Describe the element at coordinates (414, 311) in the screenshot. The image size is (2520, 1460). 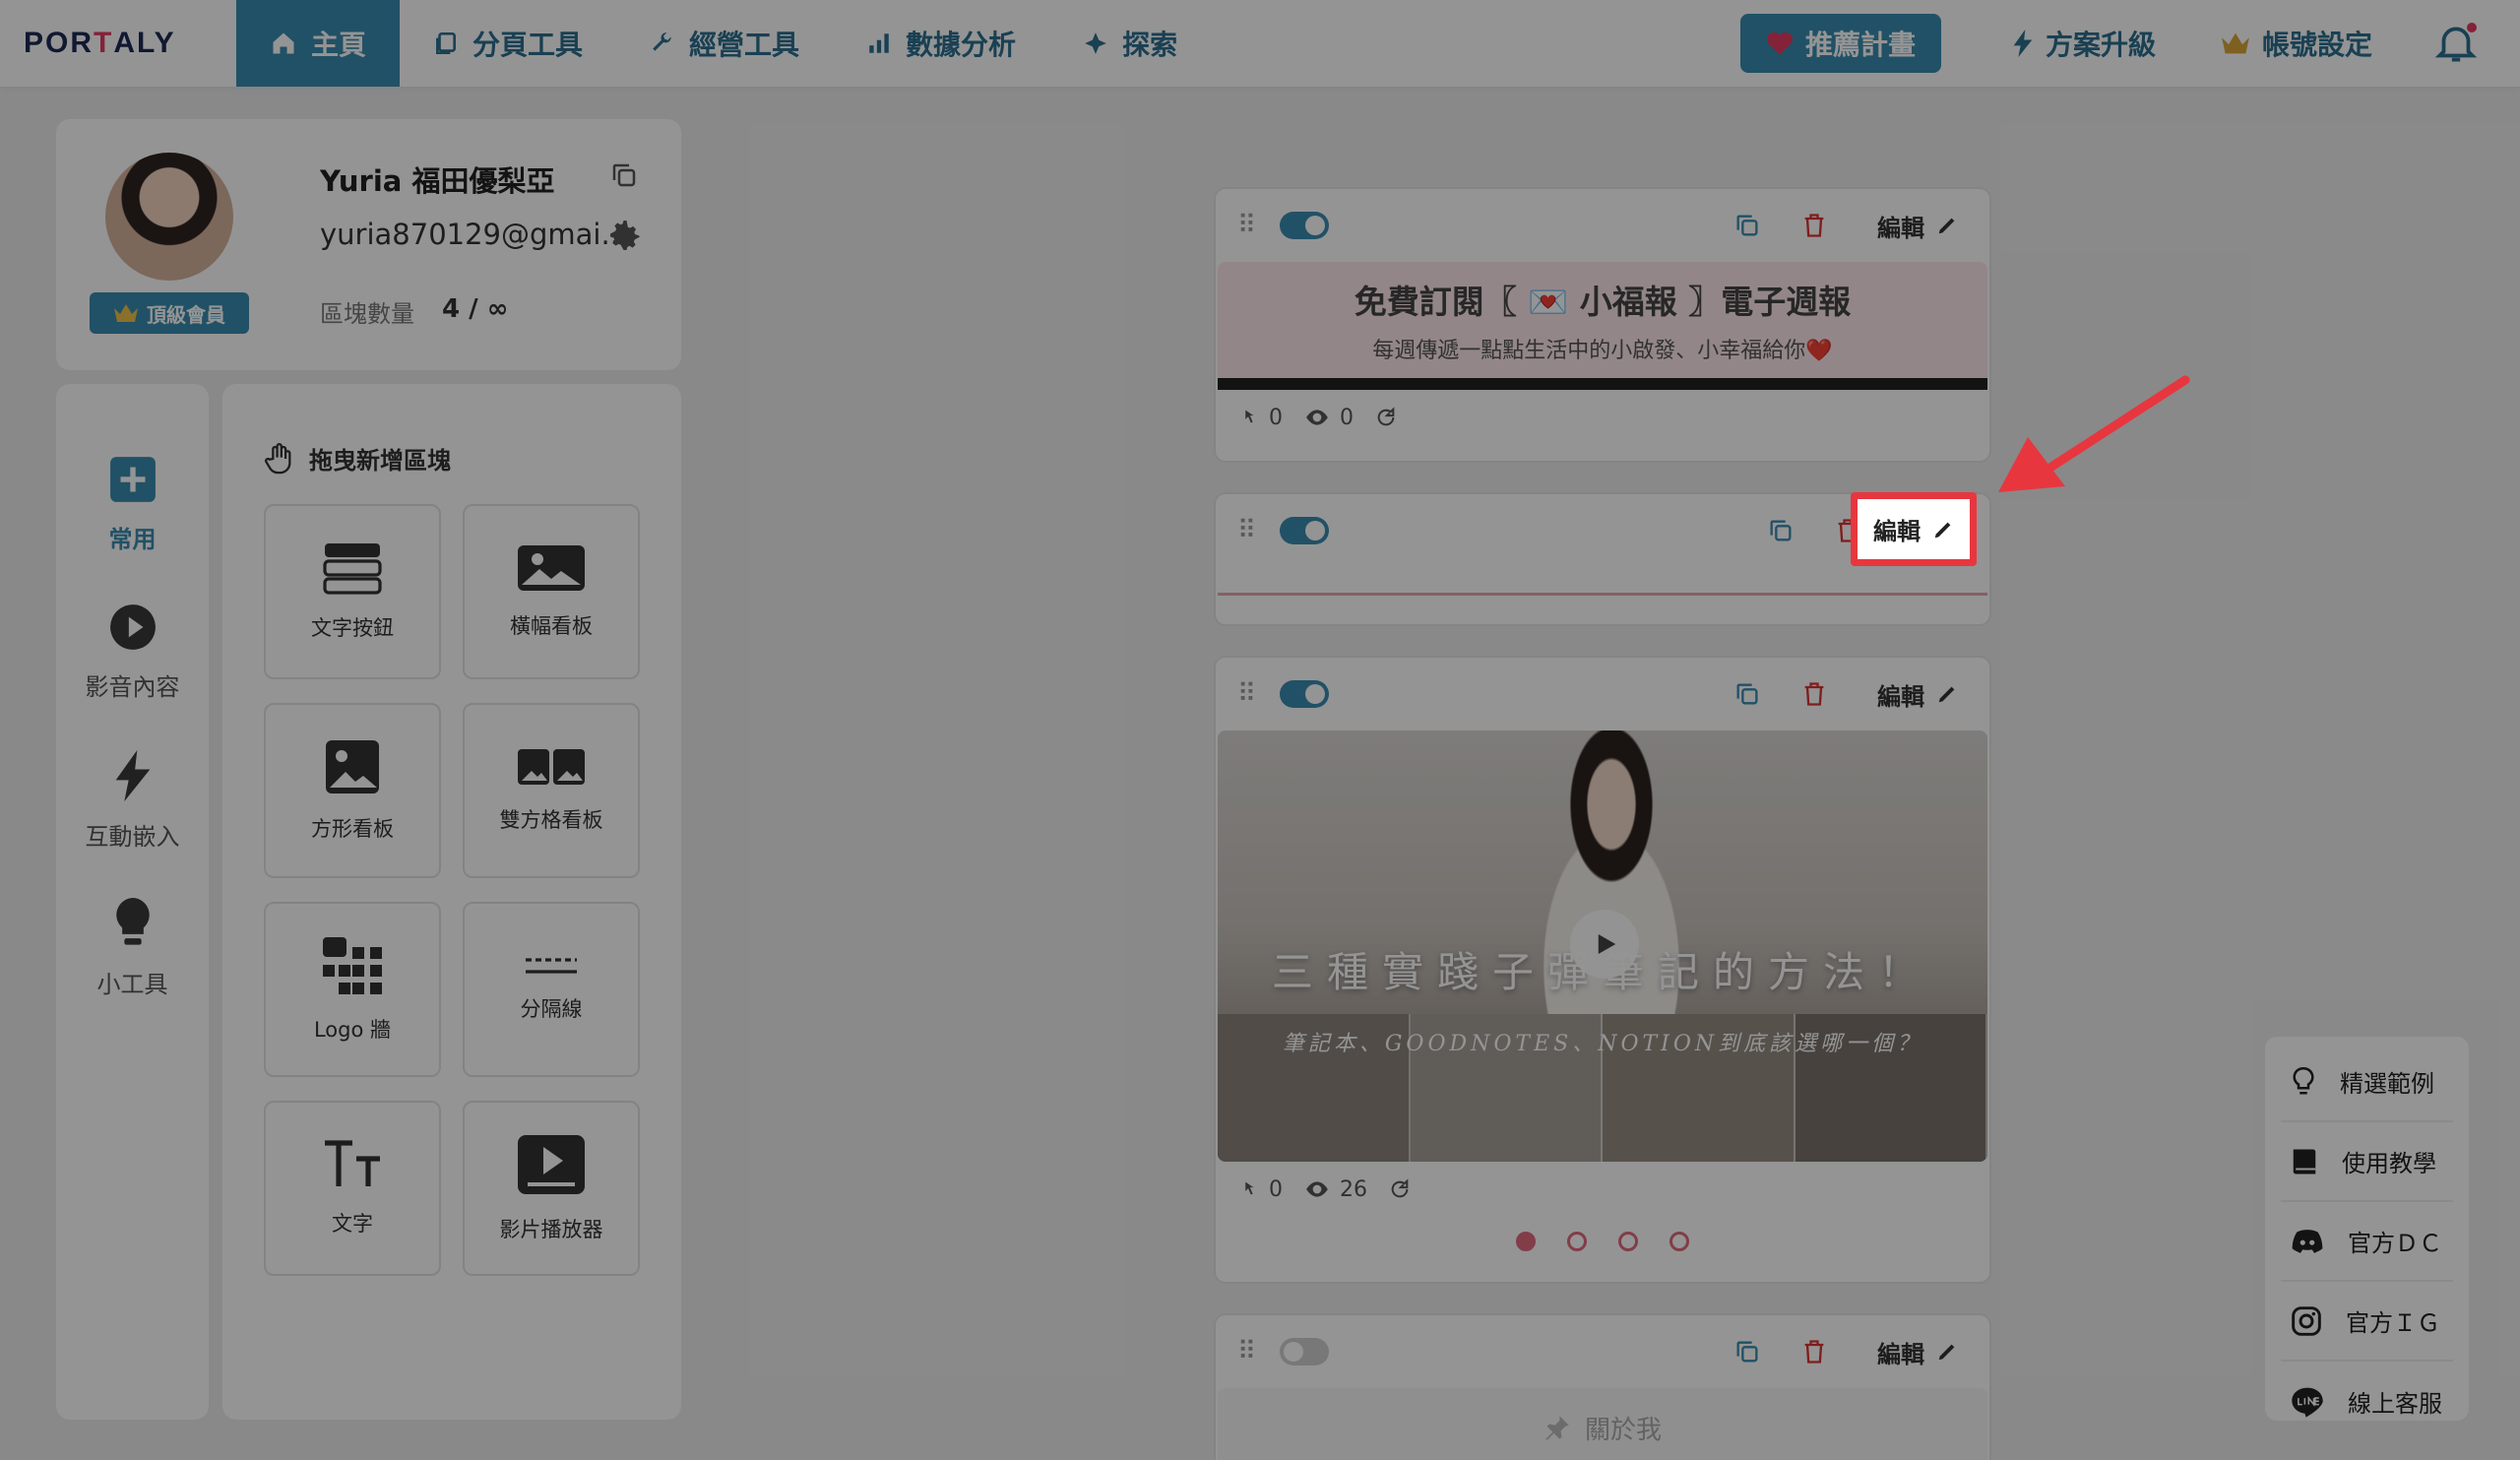
I see `block-count: 區塊數量 4 / ∞` at that location.